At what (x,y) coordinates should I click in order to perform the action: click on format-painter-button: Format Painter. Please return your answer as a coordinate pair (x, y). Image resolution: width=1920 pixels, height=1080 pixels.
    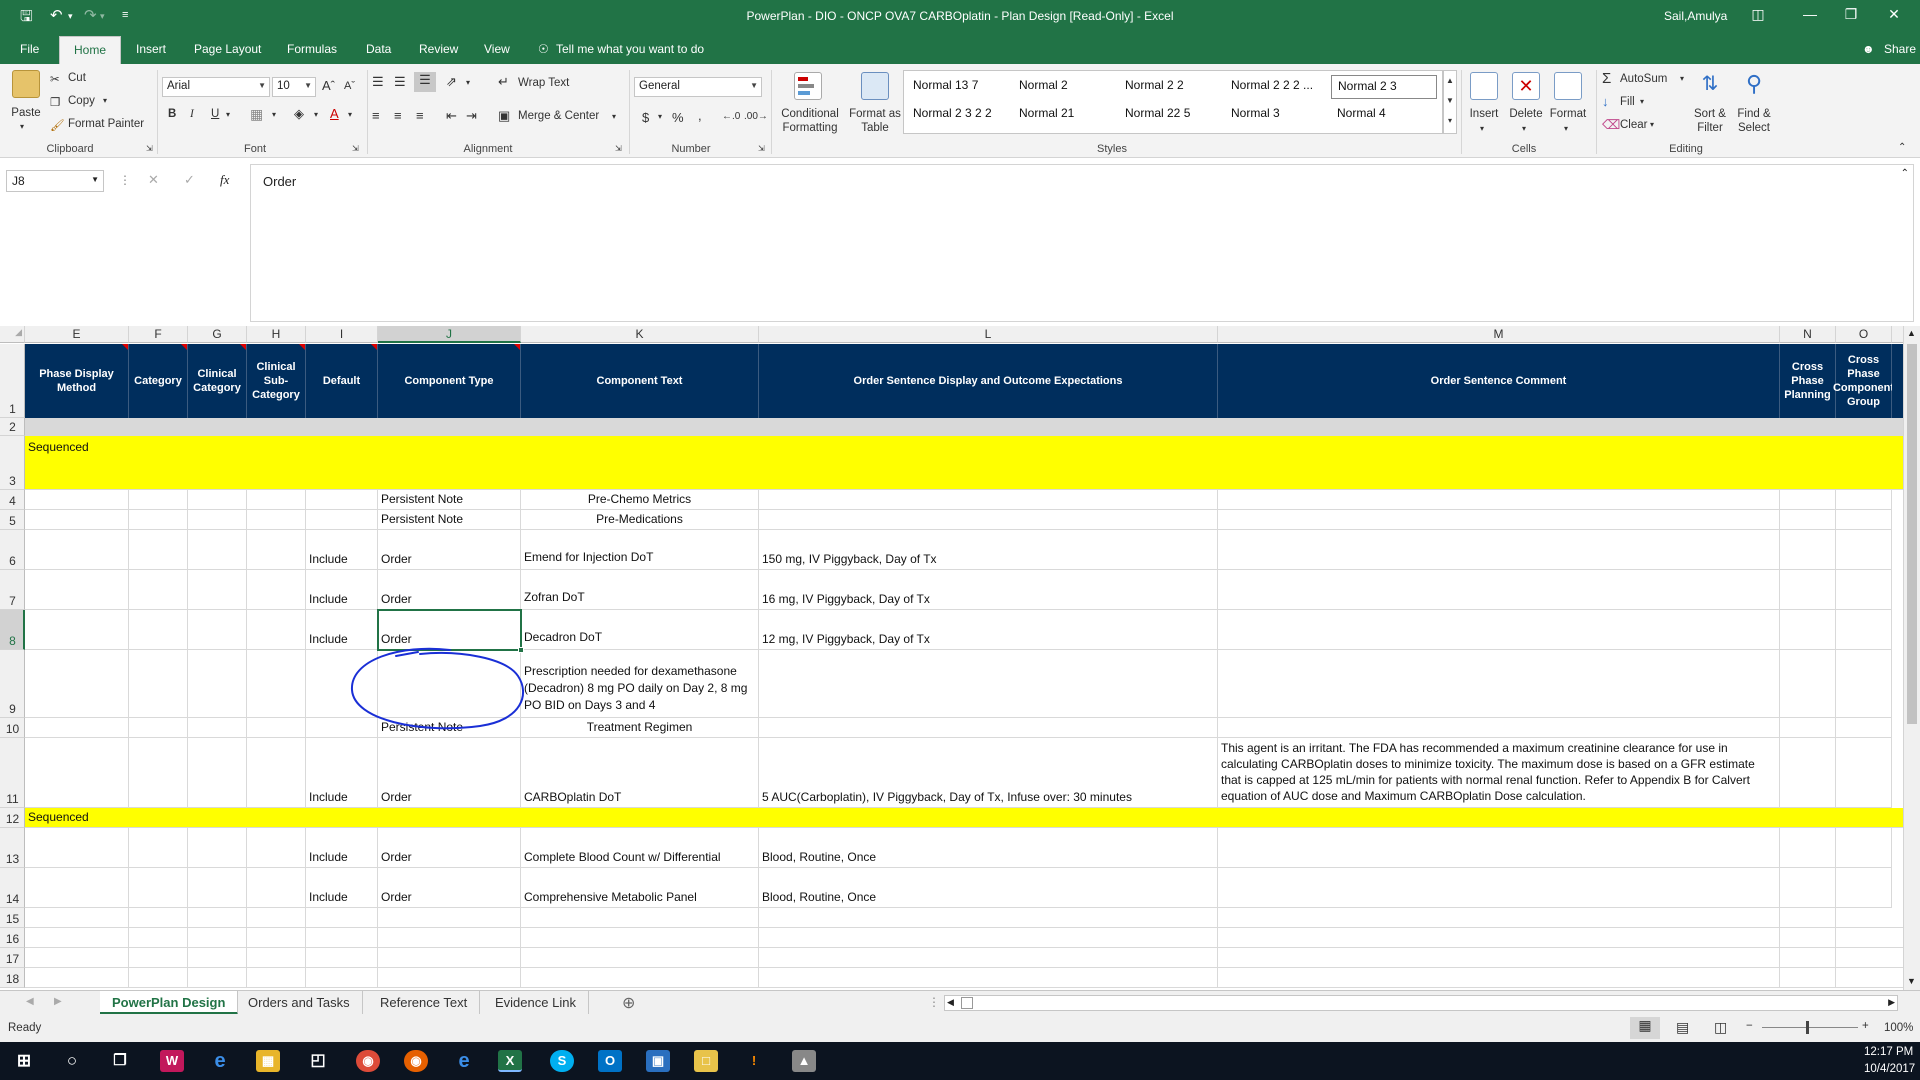
    Looking at the image, I should click on (106, 124).